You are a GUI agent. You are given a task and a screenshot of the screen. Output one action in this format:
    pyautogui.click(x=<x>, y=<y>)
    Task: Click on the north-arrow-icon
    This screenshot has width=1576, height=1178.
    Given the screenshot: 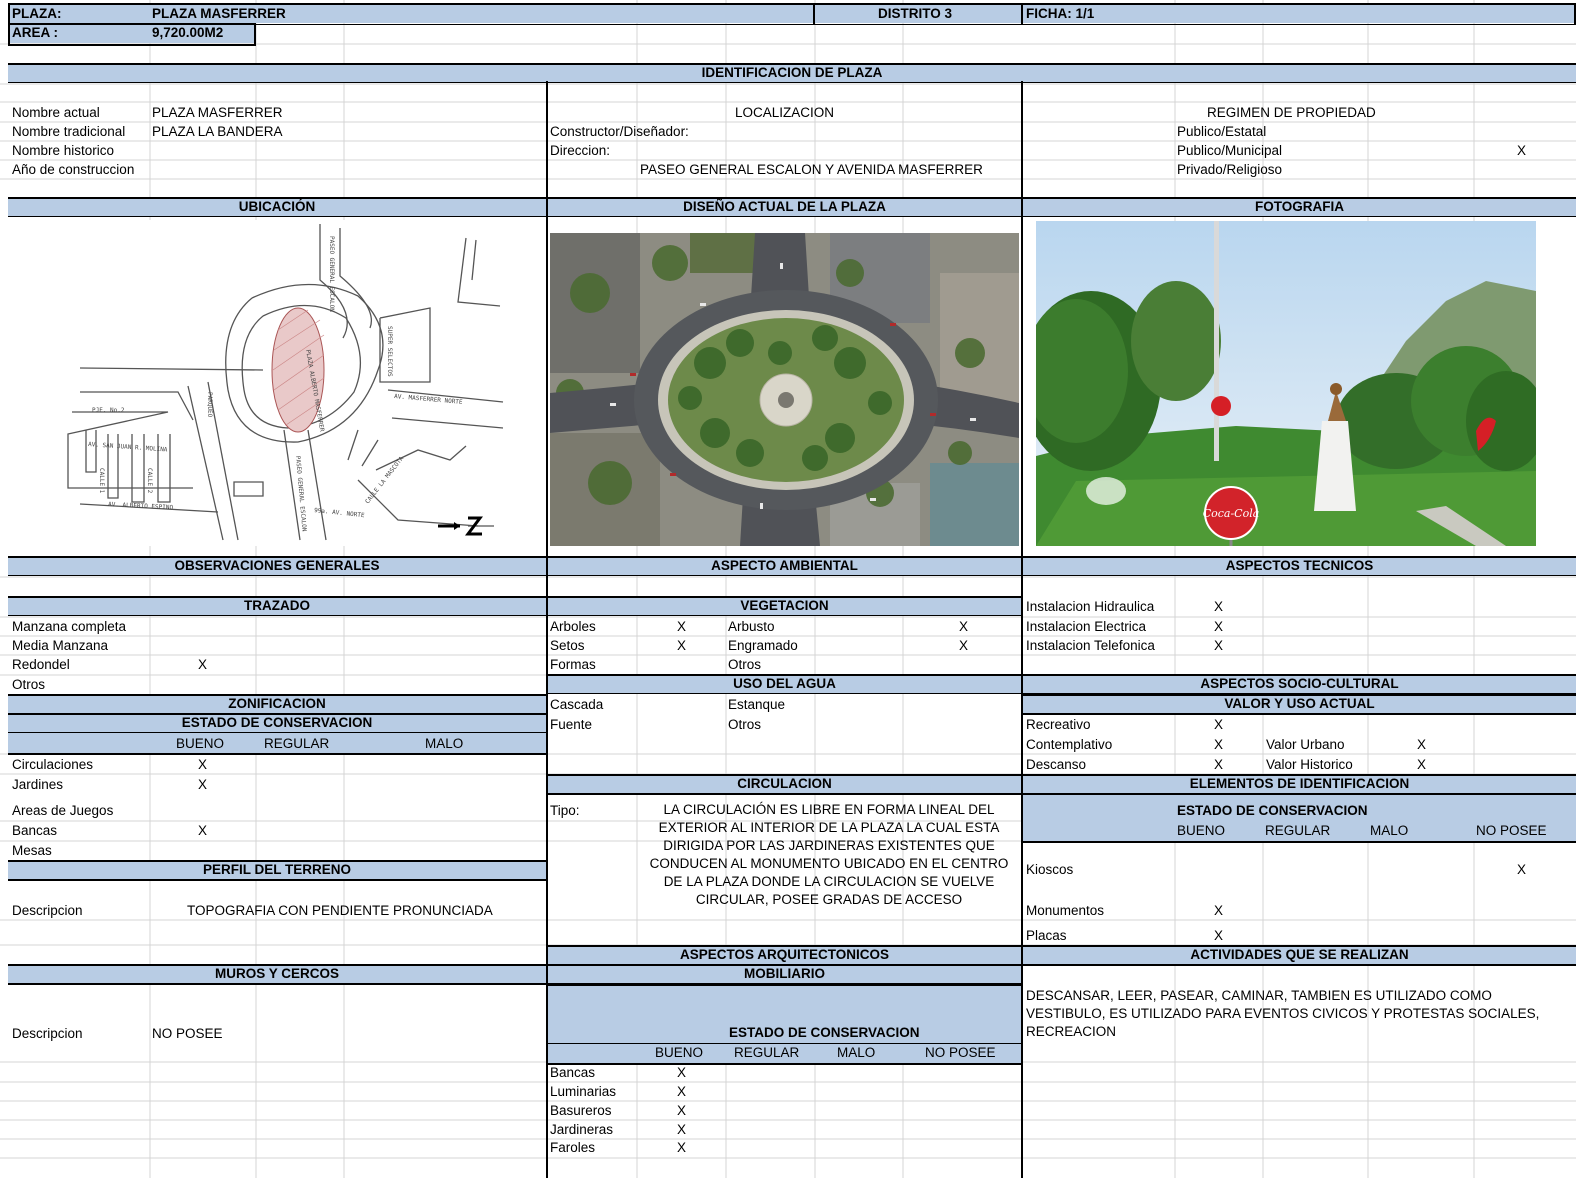 What is the action you would take?
    pyautogui.click(x=460, y=526)
    